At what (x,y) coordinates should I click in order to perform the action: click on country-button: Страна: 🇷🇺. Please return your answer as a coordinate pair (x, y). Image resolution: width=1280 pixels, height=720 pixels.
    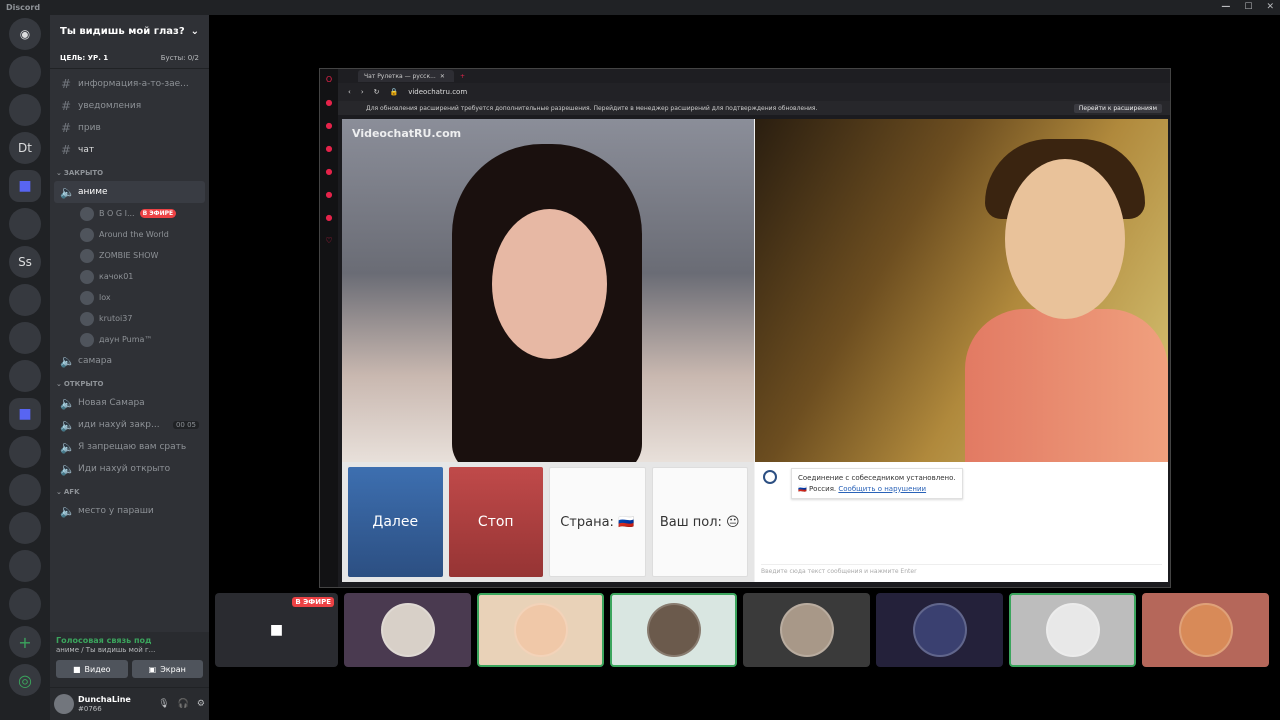
    Looking at the image, I should click on (597, 522).